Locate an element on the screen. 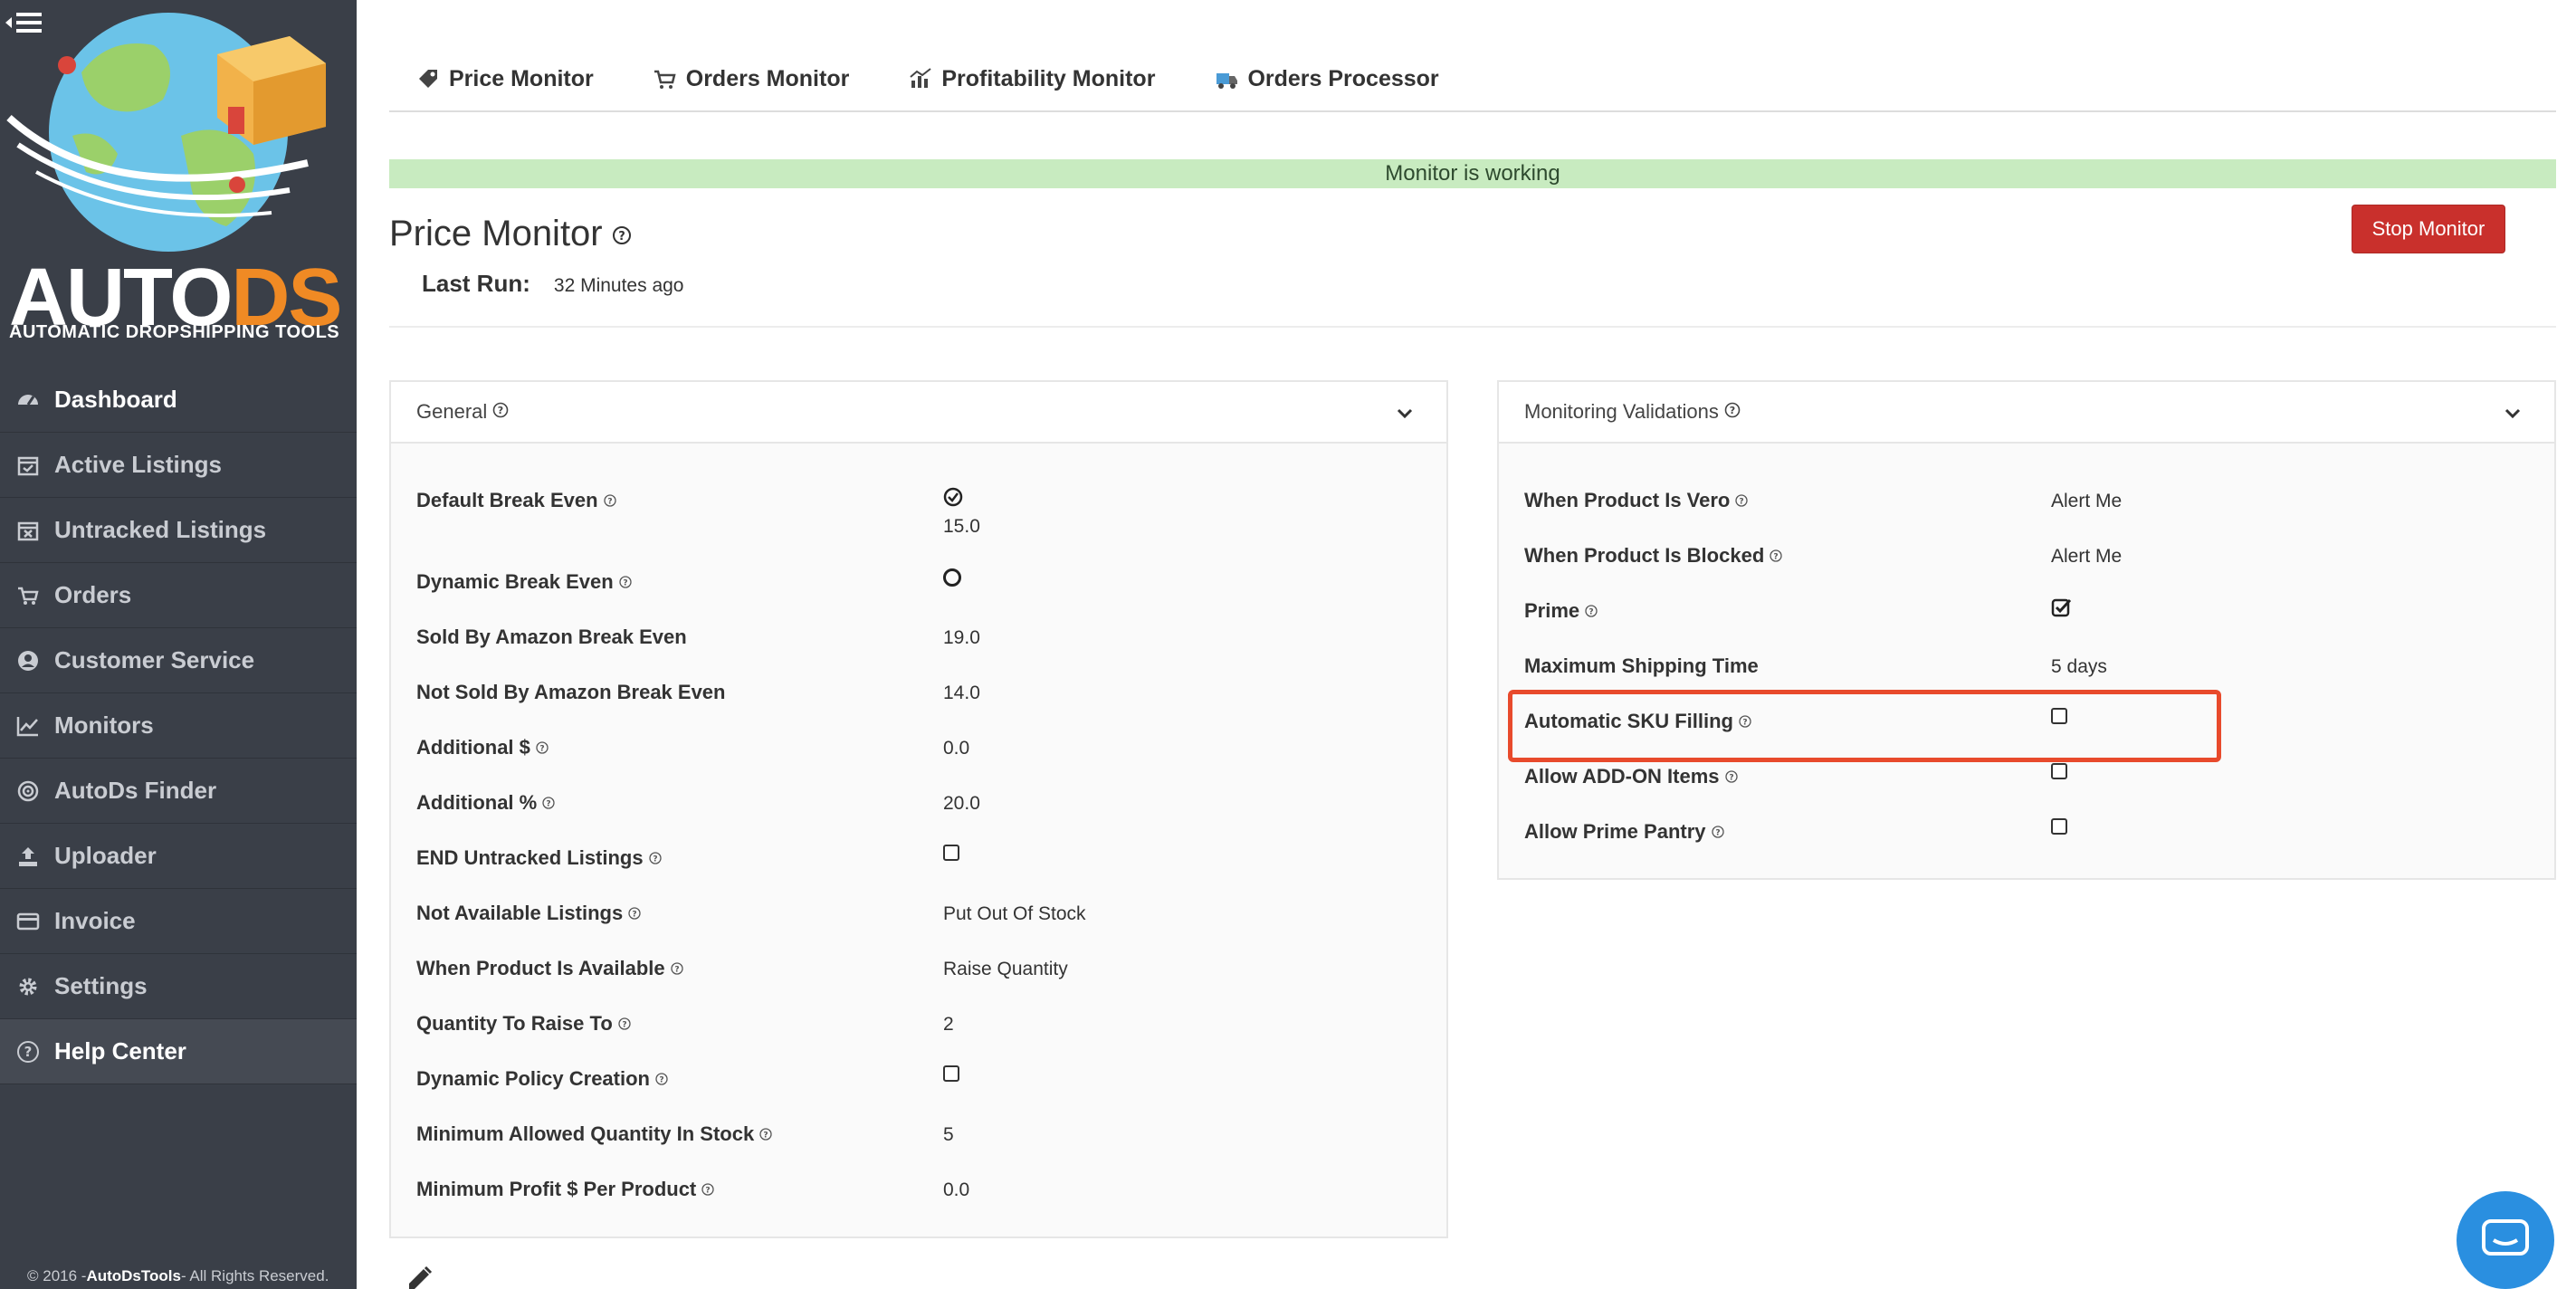  tab-orders-monitor: Orders Monitor is located at coordinates (750, 78).